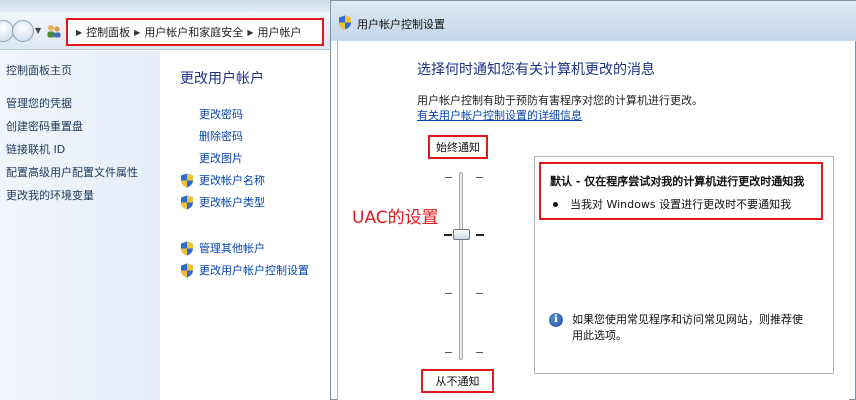 This screenshot has height=400, width=856. What do you see at coordinates (83, 153) in the screenshot?
I see `nav-link-online-id: 链接联机 ID` at bounding box center [83, 153].